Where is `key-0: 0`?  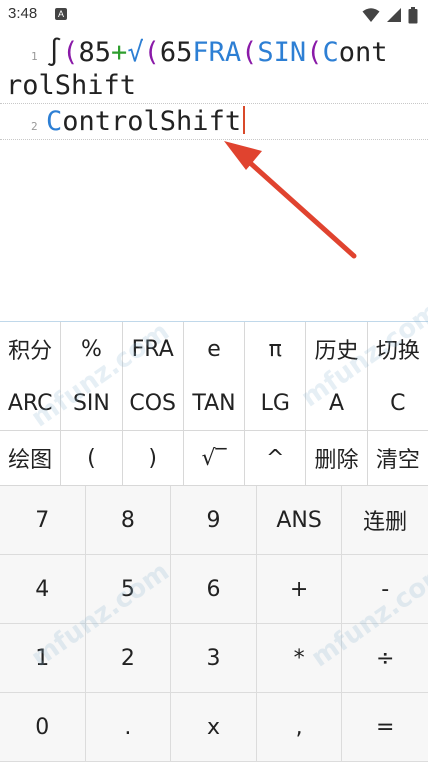
key-0: 0 is located at coordinates (43, 727).